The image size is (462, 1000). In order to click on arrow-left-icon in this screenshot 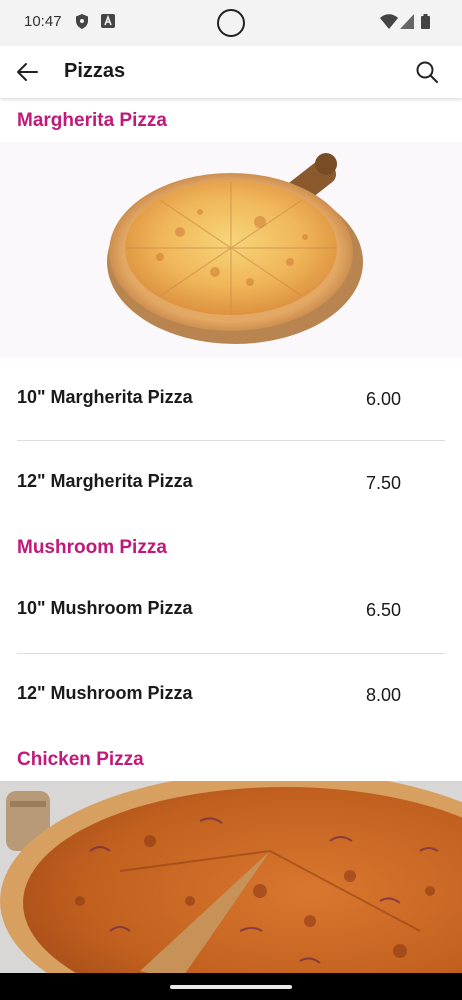, I will do `click(28, 76)`.